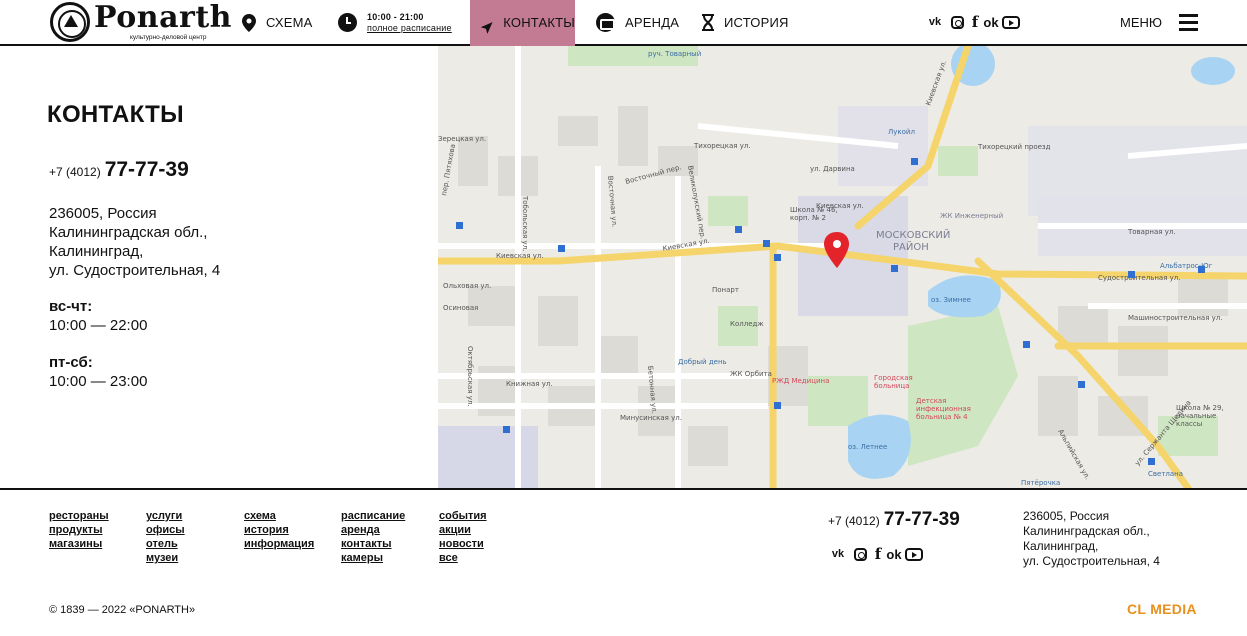 The image size is (1247, 636). What do you see at coordinates (395, 16) in the screenshot?
I see `hours-time: 10:00 - 21:00` at bounding box center [395, 16].